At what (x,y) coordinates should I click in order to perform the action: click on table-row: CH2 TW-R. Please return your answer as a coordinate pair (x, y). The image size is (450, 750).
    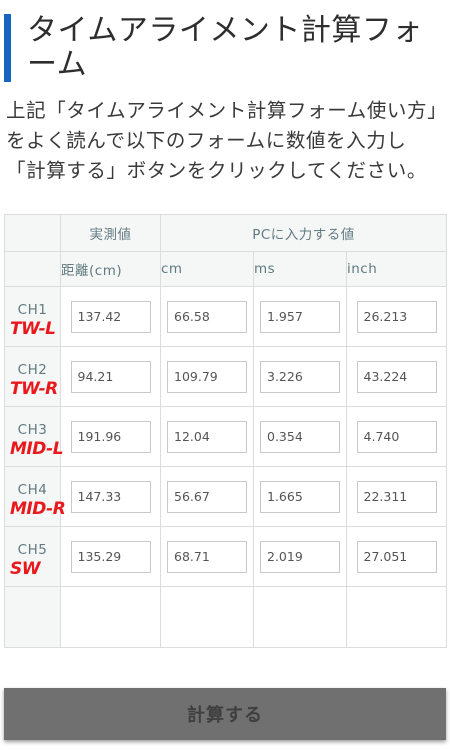
    Looking at the image, I should click on (226, 376).